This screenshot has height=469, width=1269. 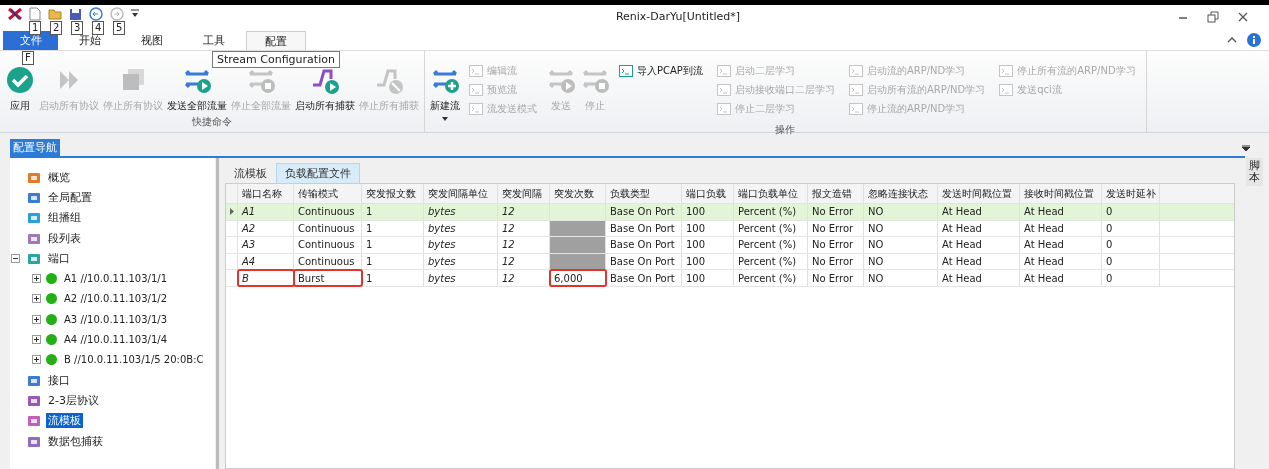 What do you see at coordinates (1243, 17) in the screenshot?
I see `close-icon` at bounding box center [1243, 17].